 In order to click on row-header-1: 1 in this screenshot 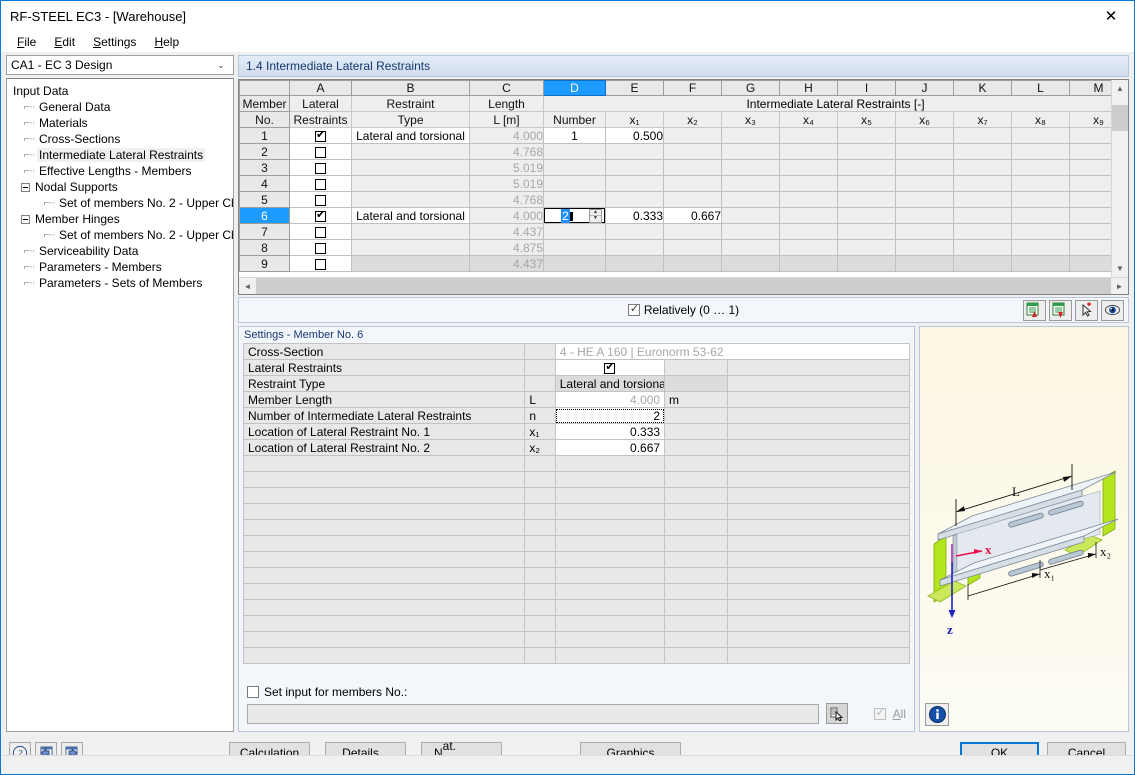, I will do `click(264, 135)`.